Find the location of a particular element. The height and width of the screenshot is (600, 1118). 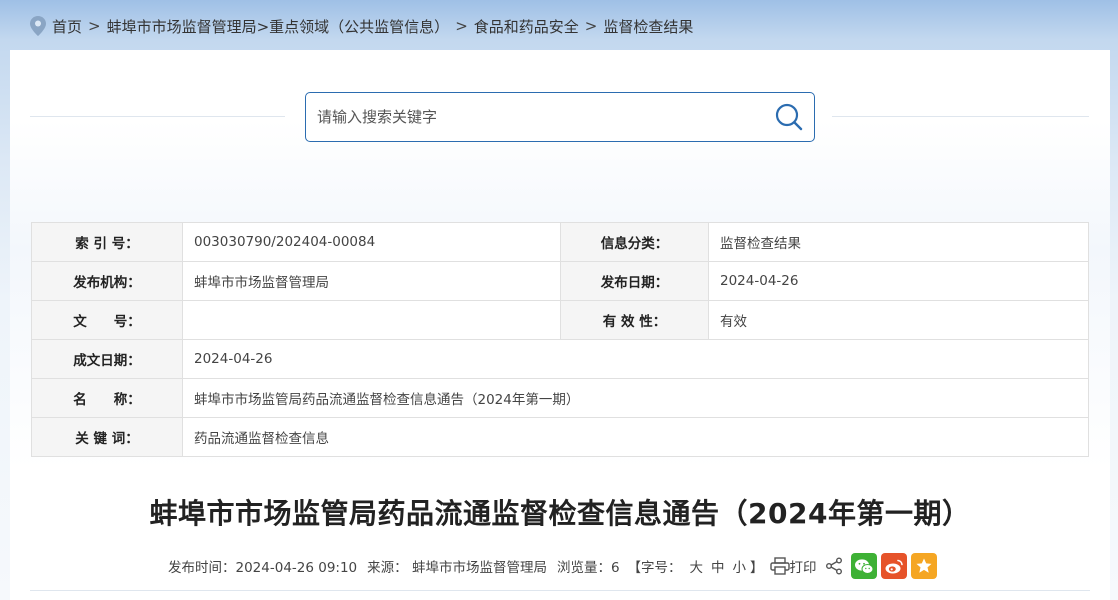

divider-bottom is located at coordinates (560, 590).